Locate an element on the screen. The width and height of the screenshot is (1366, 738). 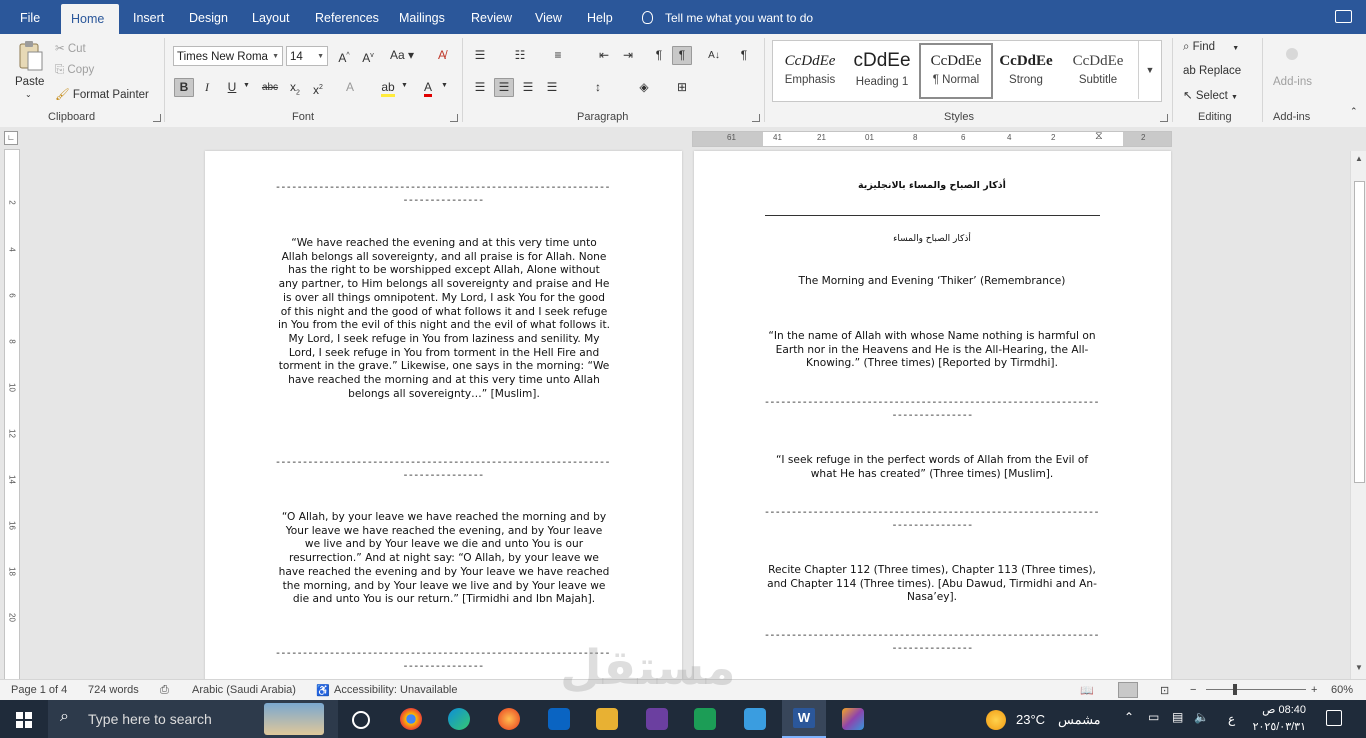
vertical-ruler: 2 4 6 8 10 12 14 16 18 20 is located at coordinates (12, 414).